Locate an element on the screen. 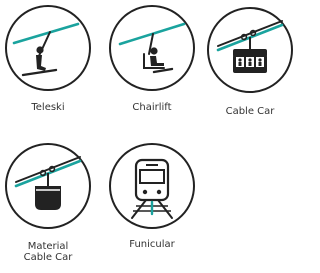 Image resolution: width=320 pixels, height=273 pixels. tile-funicular: Funicular is located at coordinates (152, 200).